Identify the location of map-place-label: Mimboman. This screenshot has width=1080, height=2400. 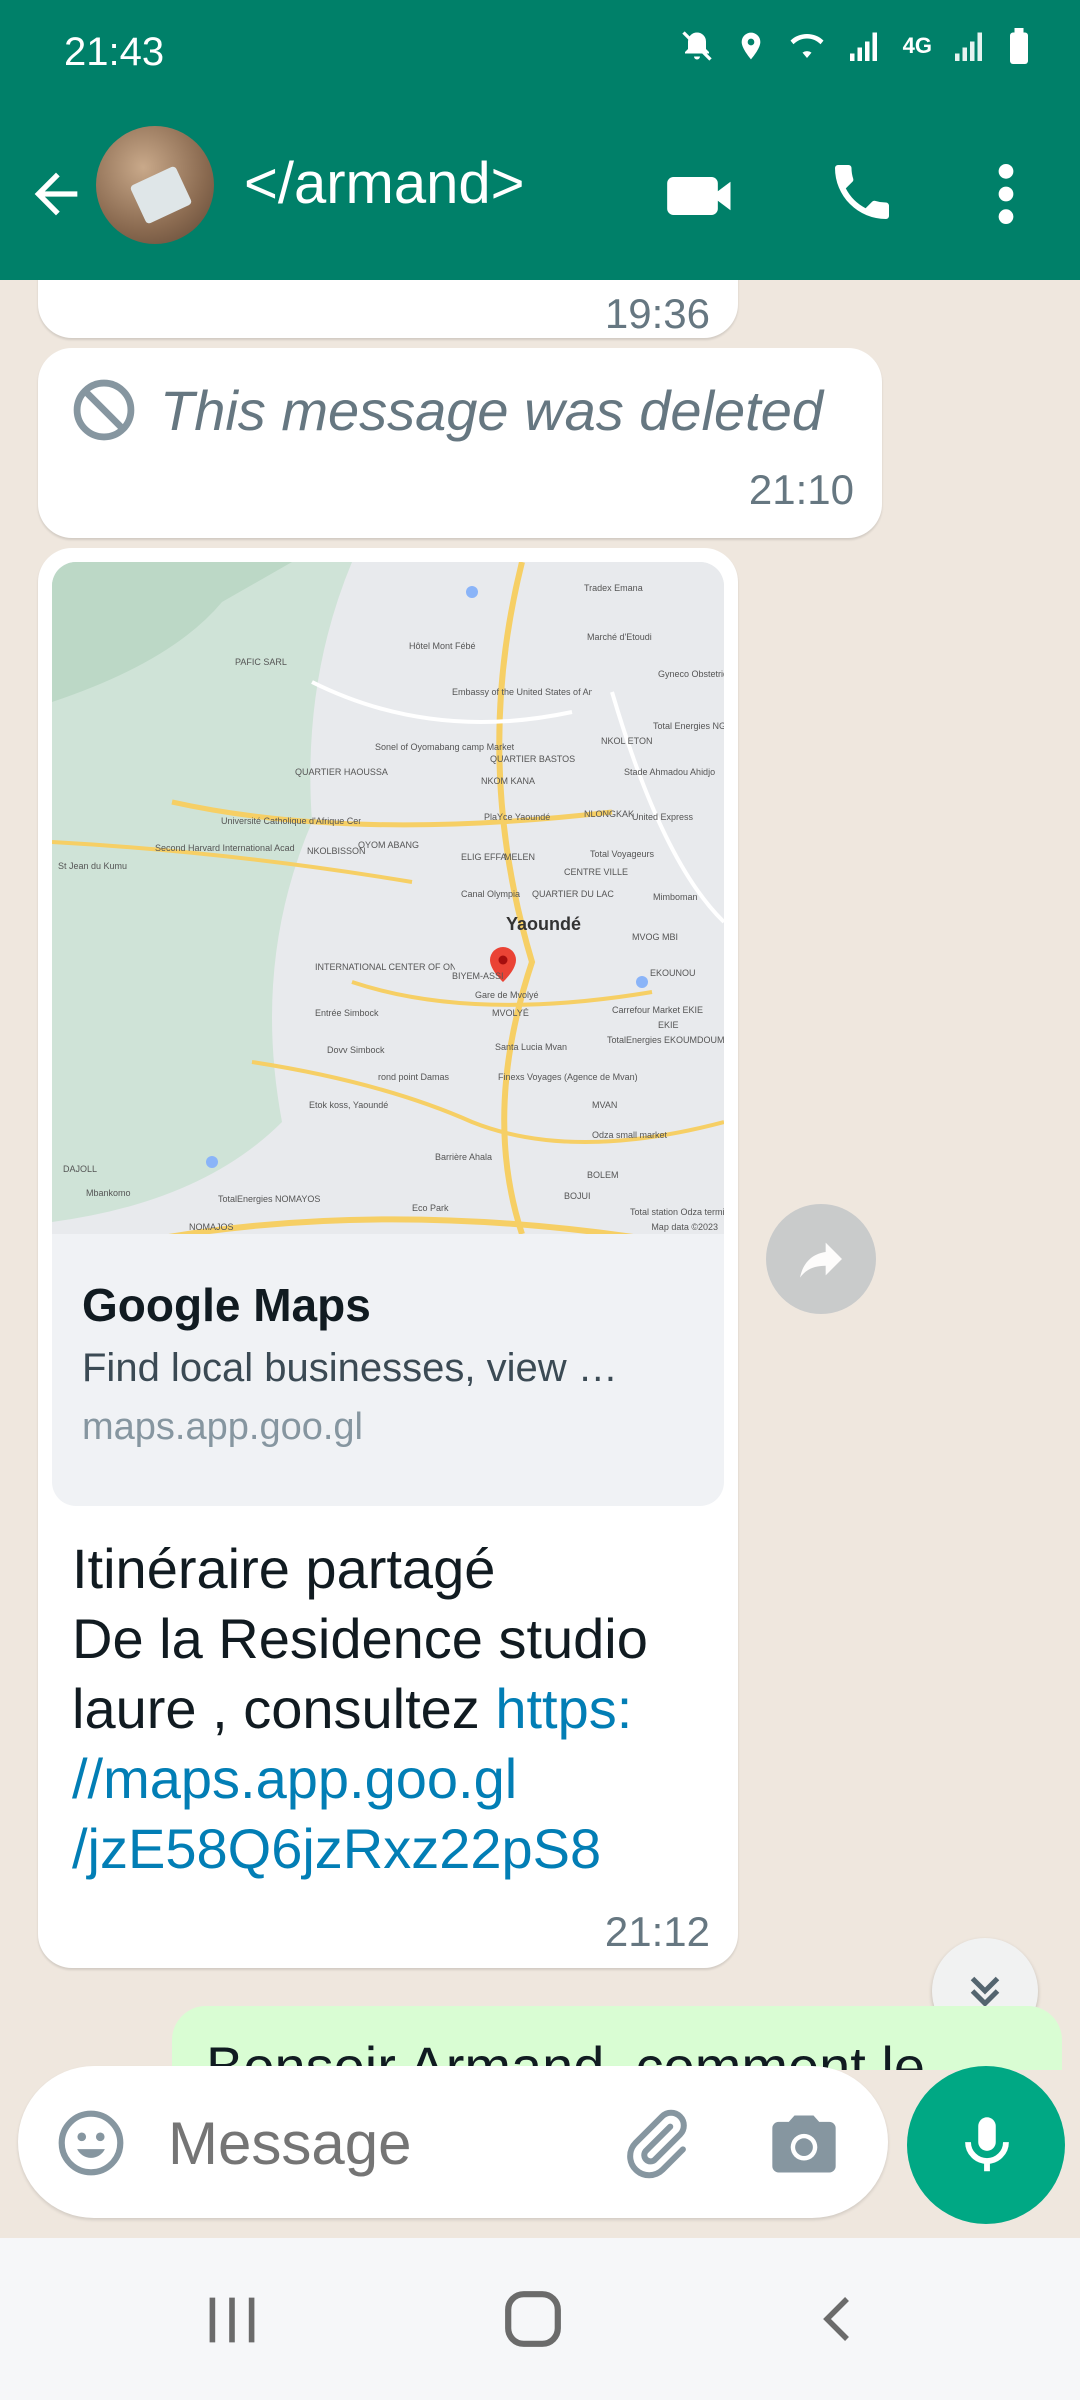
(675, 897).